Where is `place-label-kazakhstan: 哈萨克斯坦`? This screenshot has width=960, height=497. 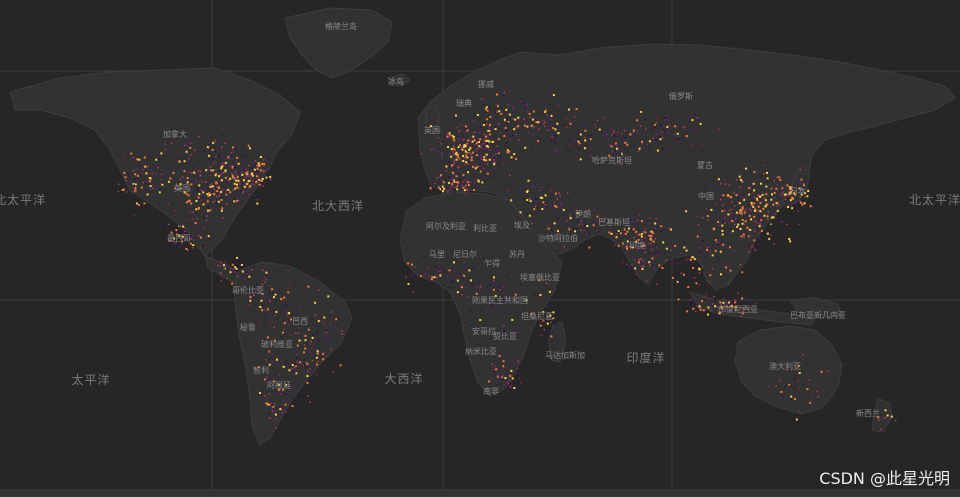 place-label-kazakhstan: 哈萨克斯坦 is located at coordinates (612, 160).